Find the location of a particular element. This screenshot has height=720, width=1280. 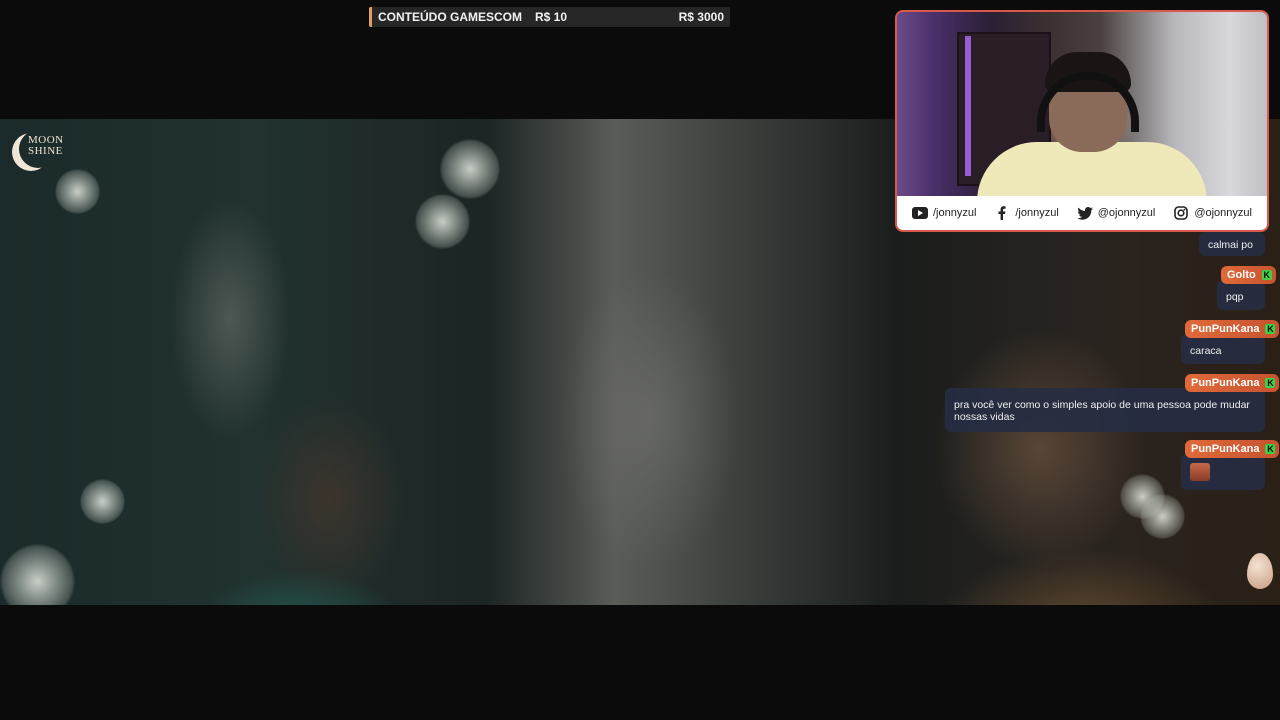

emote-icon is located at coordinates (1200, 472).